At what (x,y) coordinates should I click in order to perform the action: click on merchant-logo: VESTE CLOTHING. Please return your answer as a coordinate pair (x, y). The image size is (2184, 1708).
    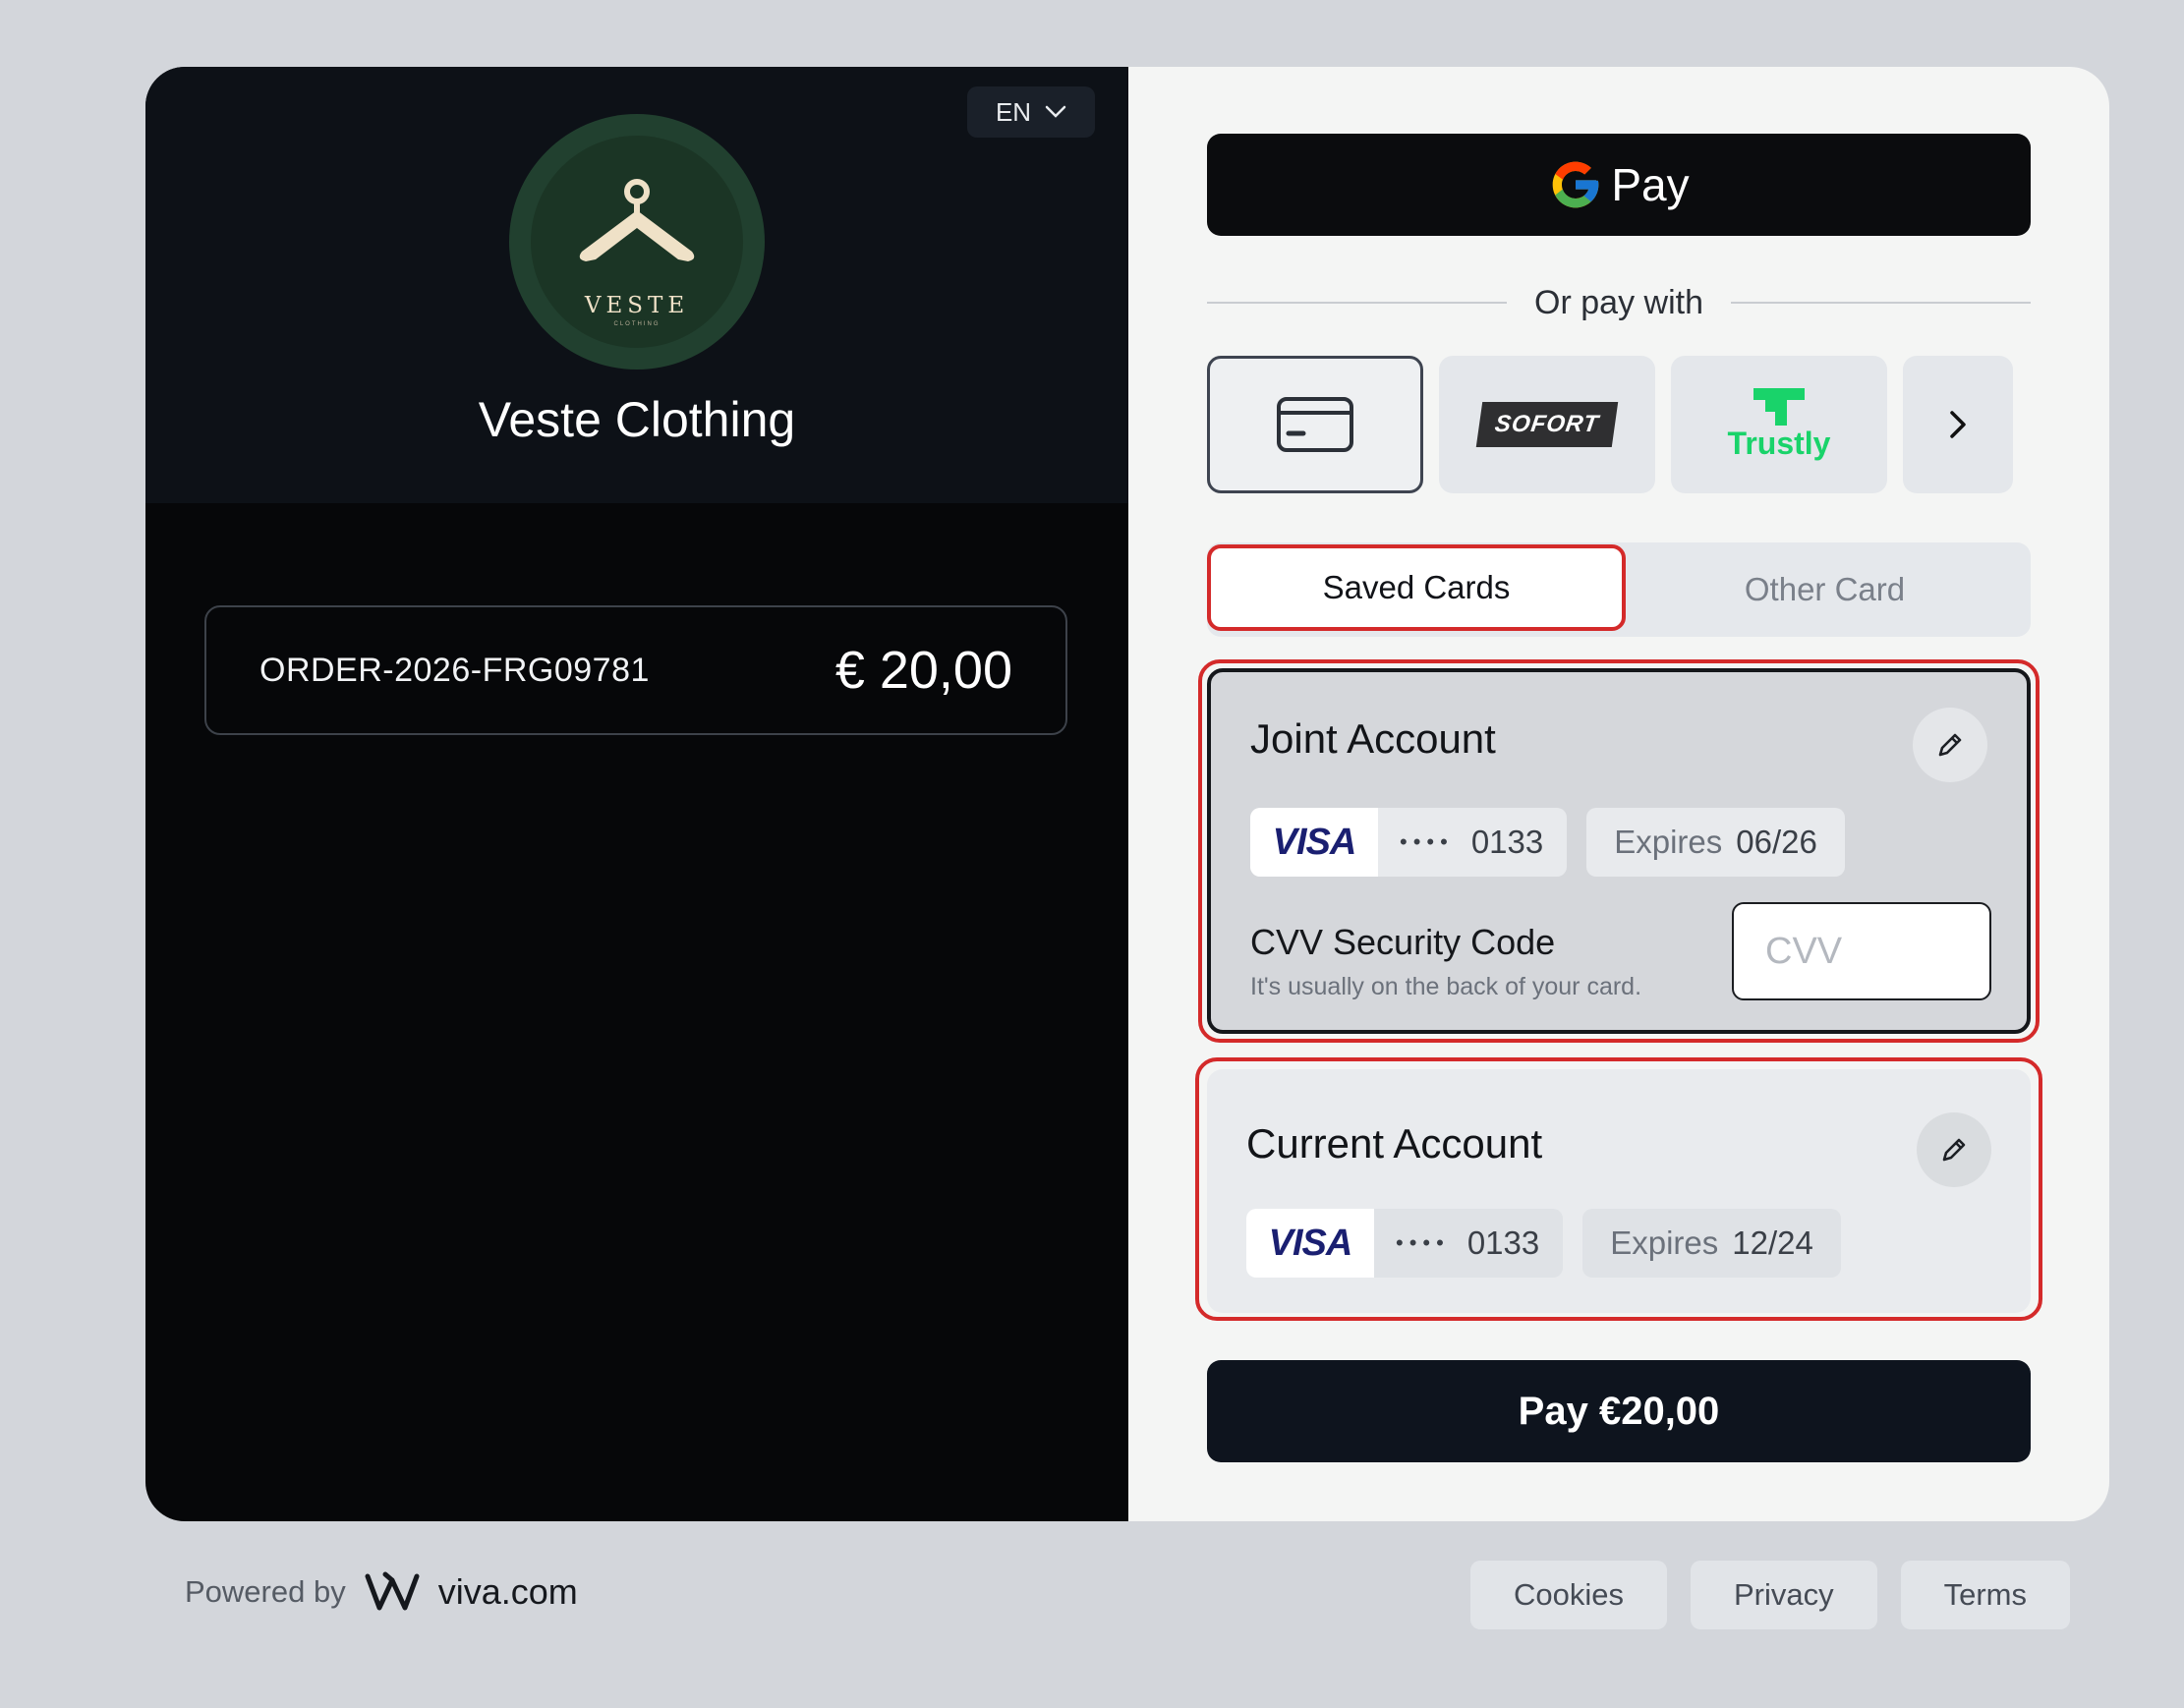
    Looking at the image, I should click on (637, 242).